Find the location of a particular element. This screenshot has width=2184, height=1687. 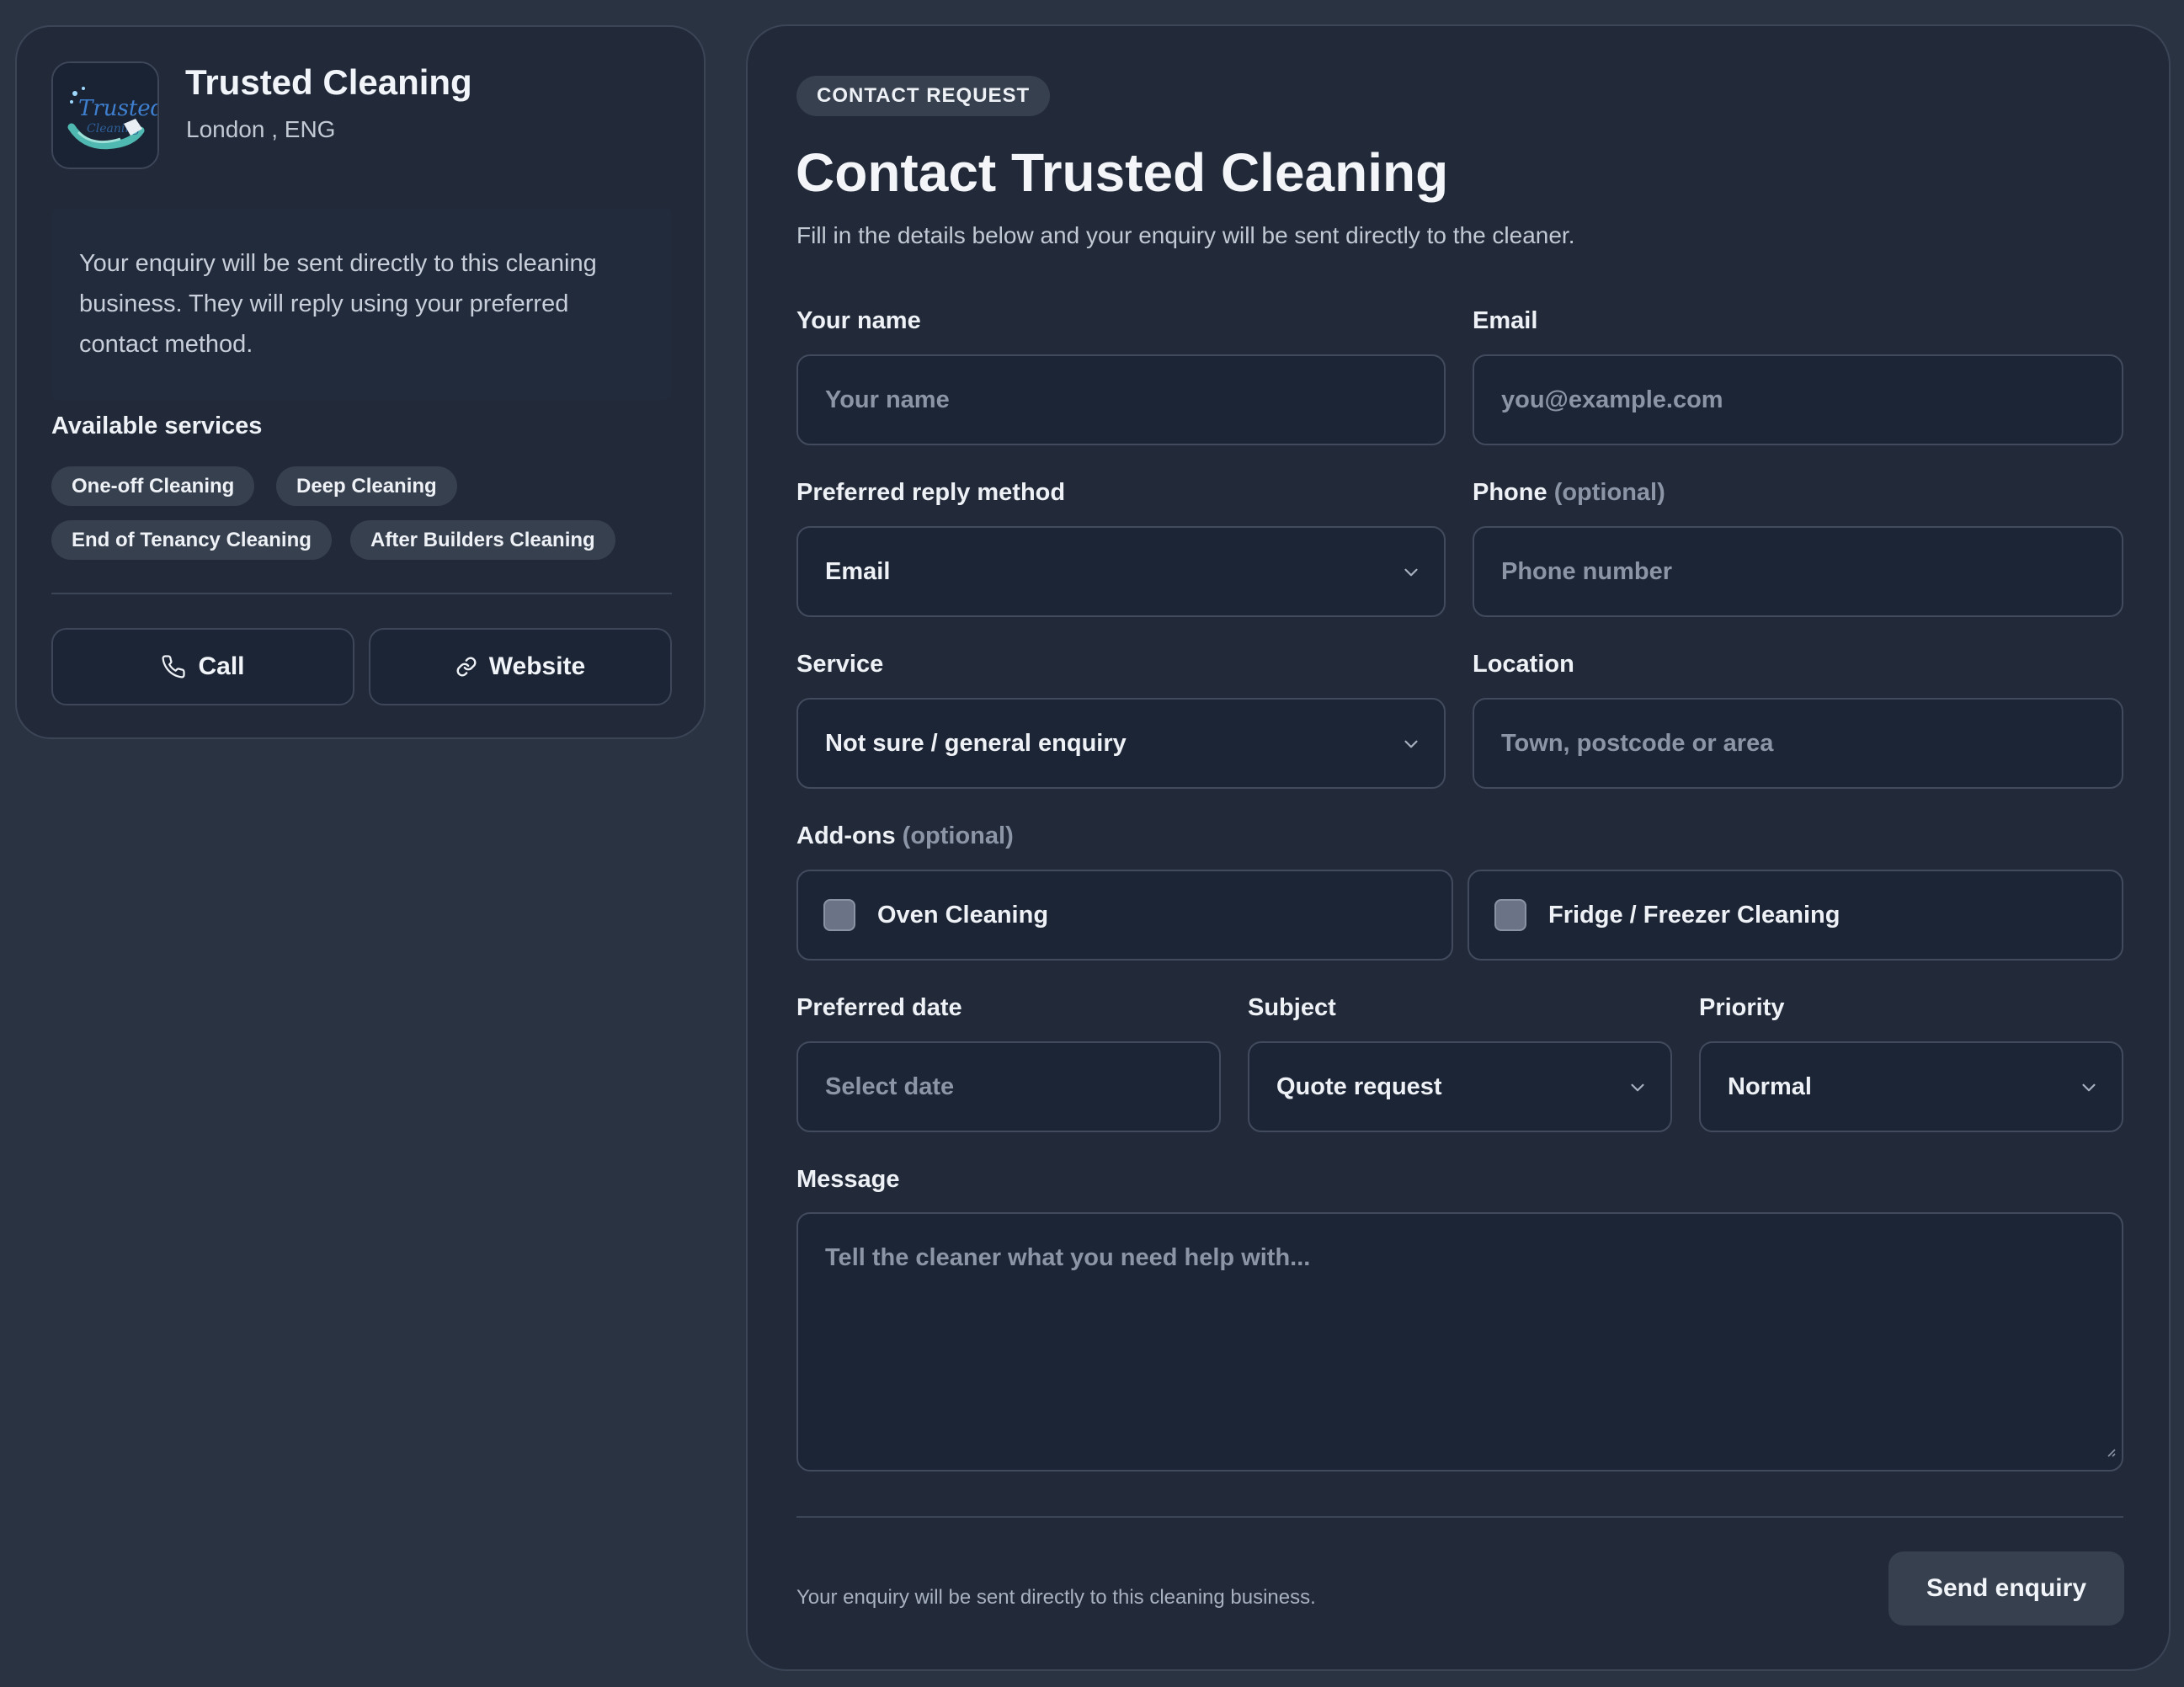

name-input: Your name is located at coordinates (1121, 399).